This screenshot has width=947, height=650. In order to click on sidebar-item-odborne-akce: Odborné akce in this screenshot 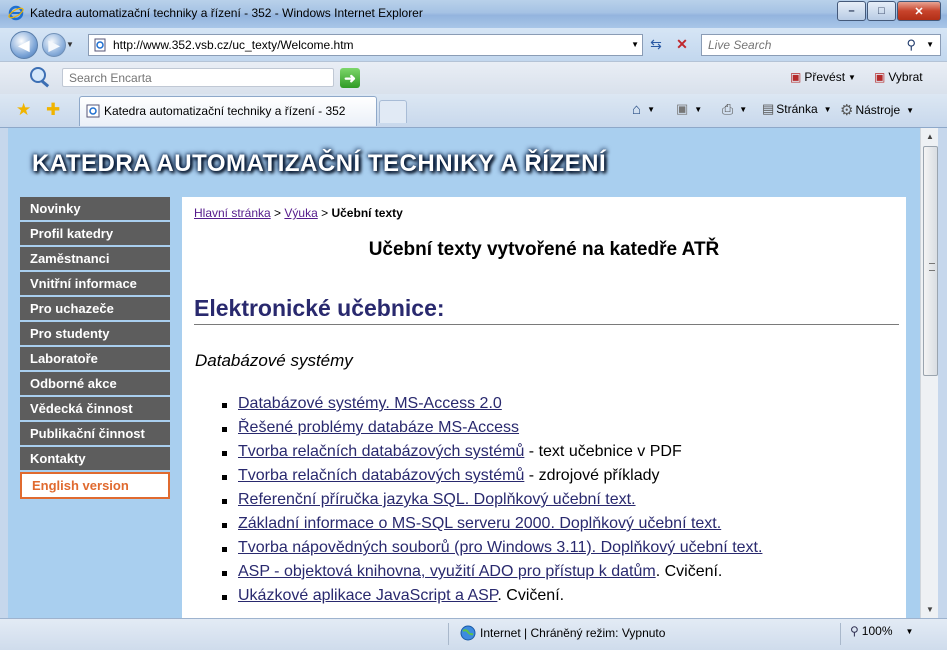, I will do `click(95, 383)`.